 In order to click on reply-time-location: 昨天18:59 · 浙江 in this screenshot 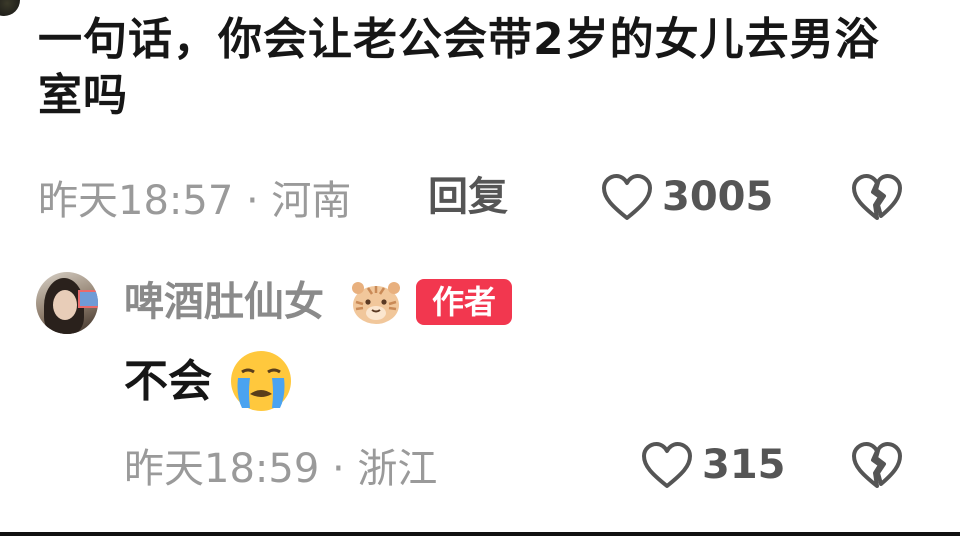, I will do `click(281, 469)`.